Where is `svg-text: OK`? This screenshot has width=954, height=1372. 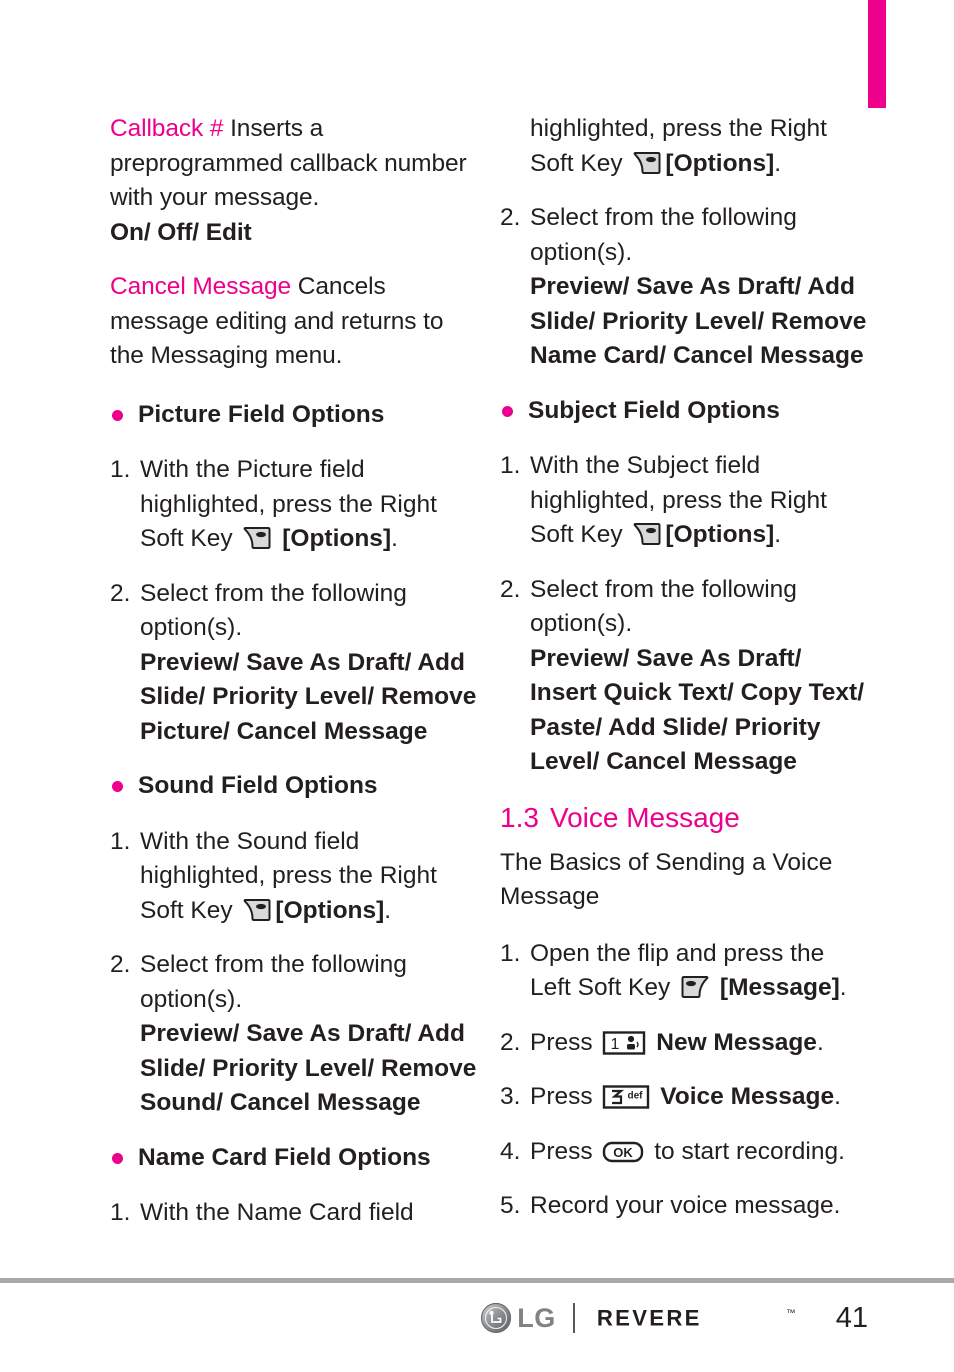 svg-text: OK is located at coordinates (624, 1152).